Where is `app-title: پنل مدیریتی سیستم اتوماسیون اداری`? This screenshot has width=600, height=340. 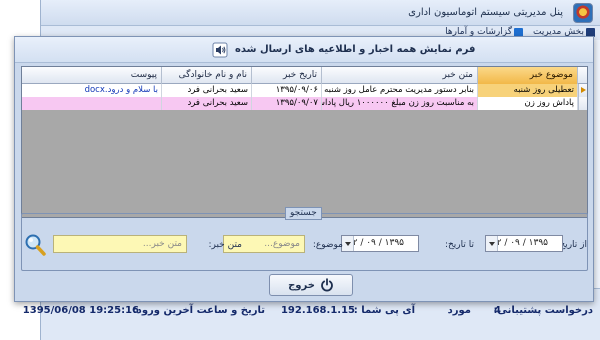
app-title: پنل مدیریتی سیستم اتوماسیون اداری is located at coordinates (485, 12).